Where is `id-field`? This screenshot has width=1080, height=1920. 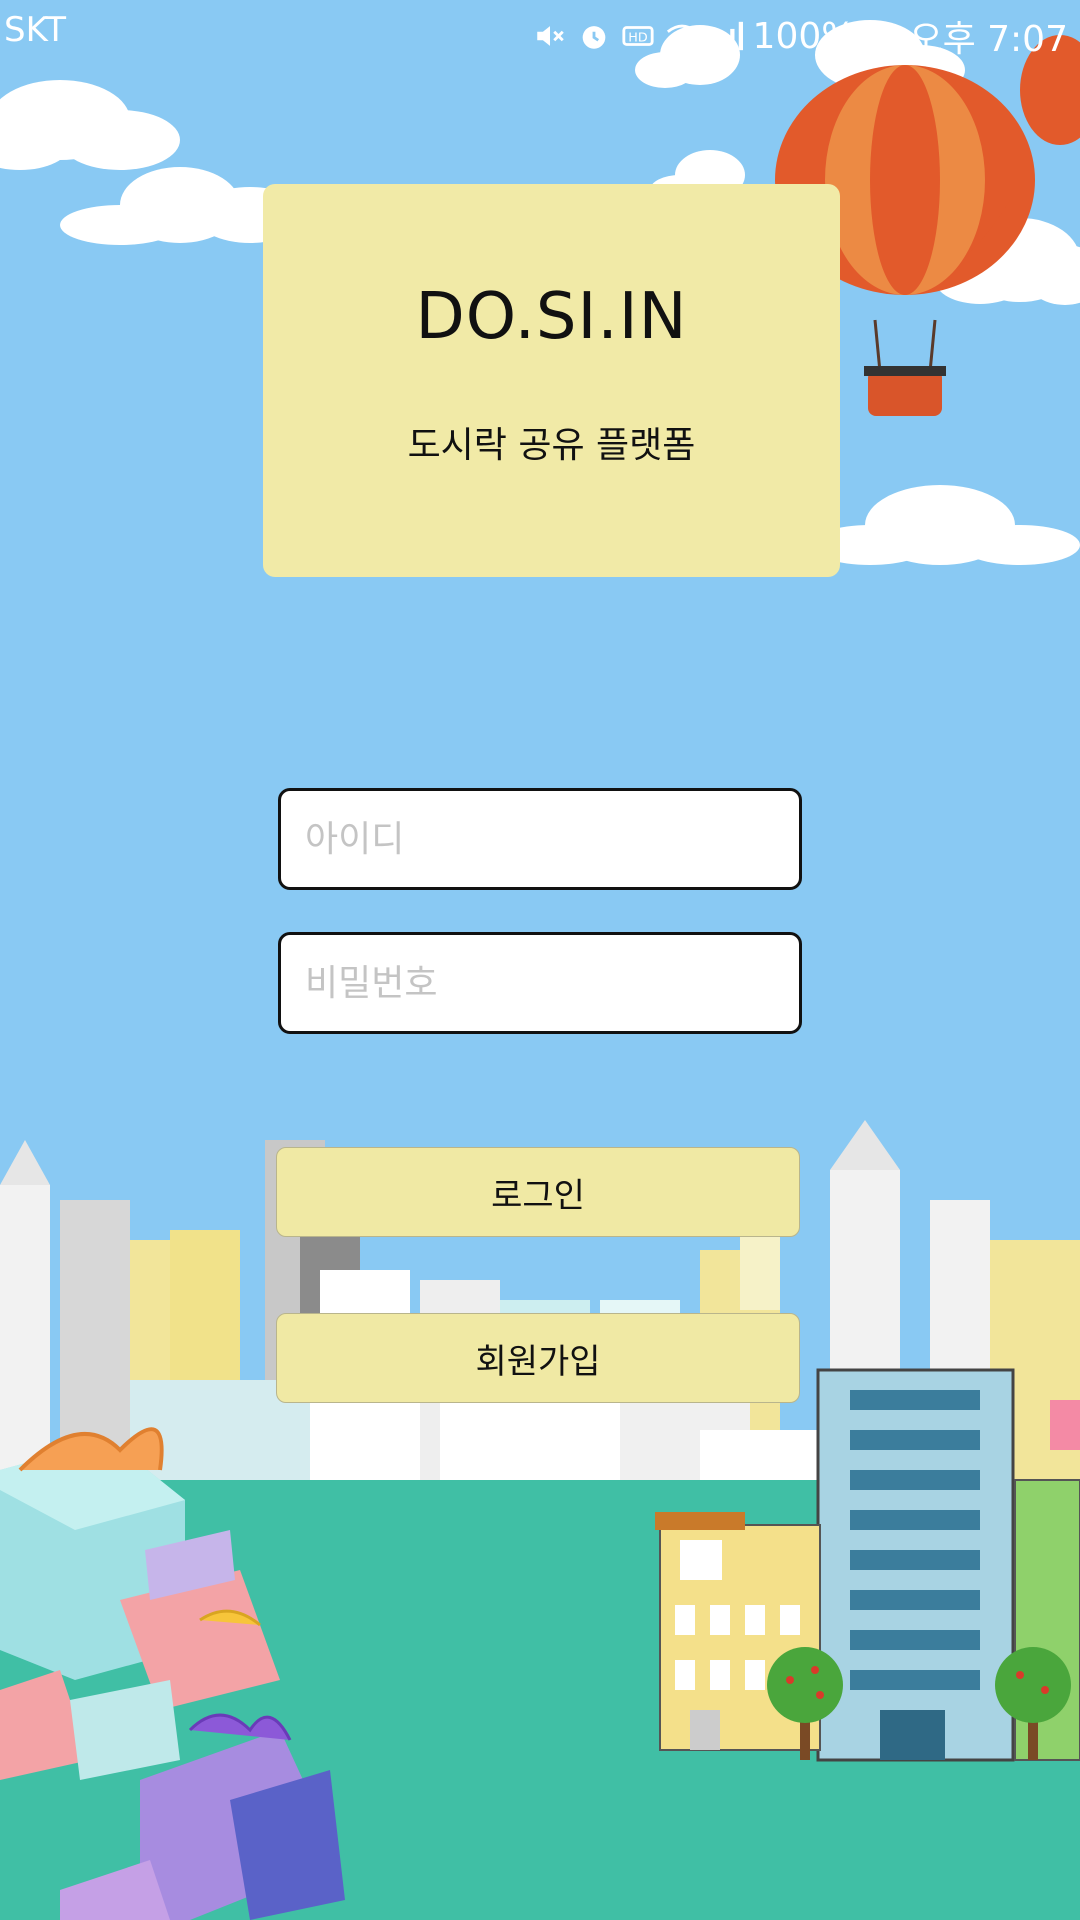 id-field is located at coordinates (540, 839).